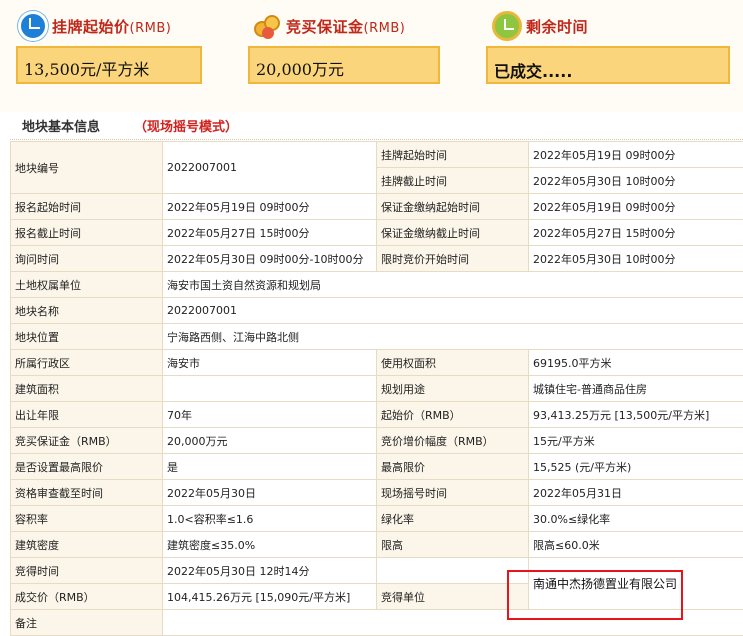 The width and height of the screenshot is (743, 636). What do you see at coordinates (636, 415) in the screenshot?
I see `start-price-row-value: 93,413.25万元 [13,500元/平方米]` at bounding box center [636, 415].